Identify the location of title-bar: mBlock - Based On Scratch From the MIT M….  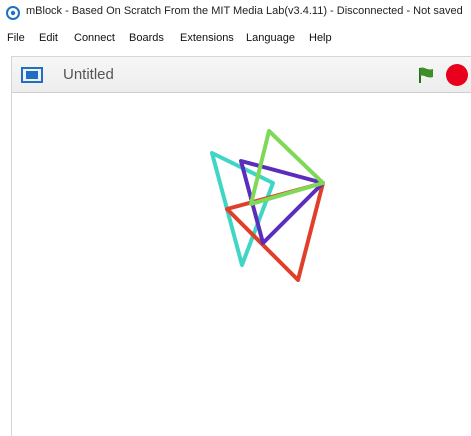
(235, 13).